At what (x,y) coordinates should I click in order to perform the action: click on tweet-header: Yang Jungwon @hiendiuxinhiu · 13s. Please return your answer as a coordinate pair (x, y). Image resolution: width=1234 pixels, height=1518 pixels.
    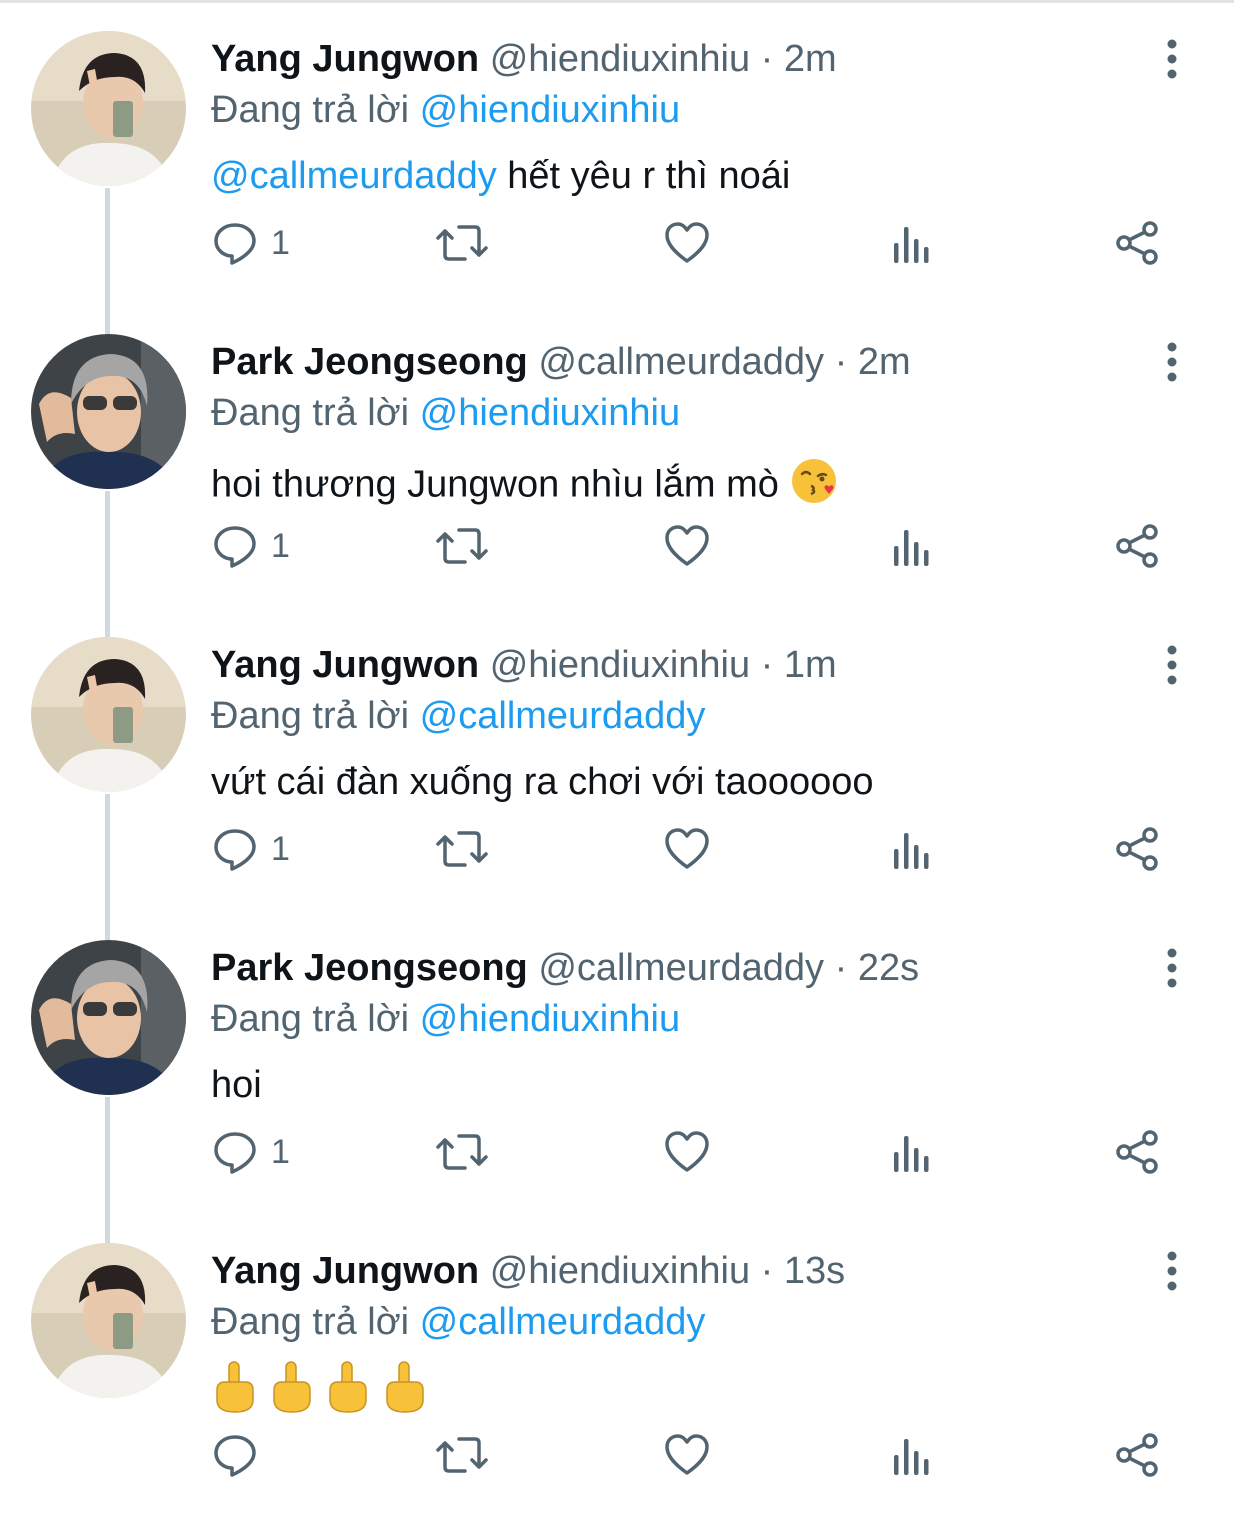
    Looking at the image, I should click on (528, 1271).